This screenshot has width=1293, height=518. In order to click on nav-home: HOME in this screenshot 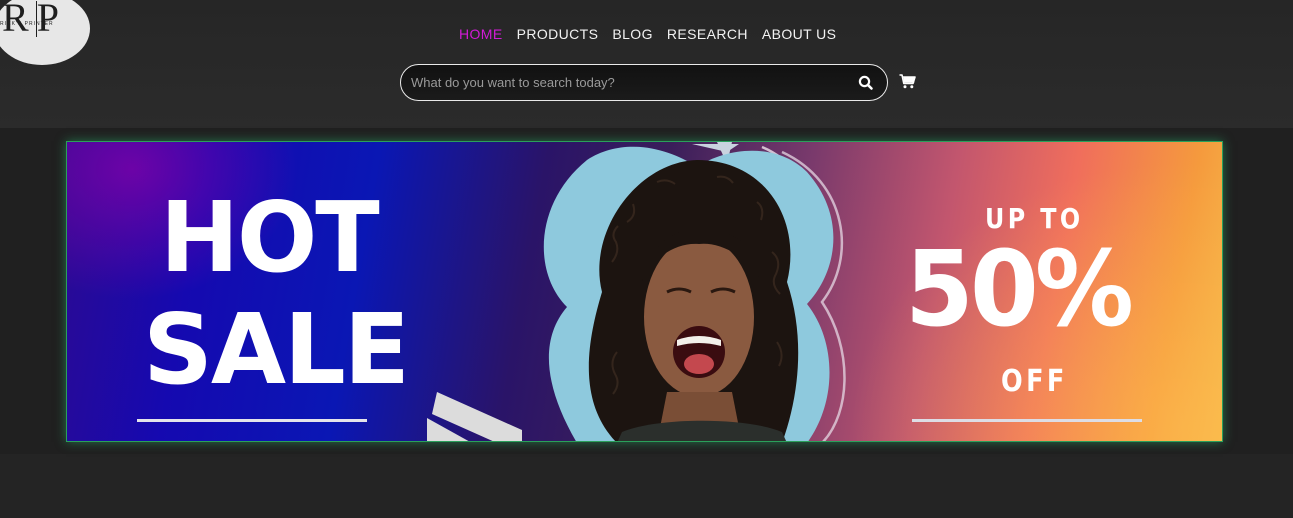, I will do `click(481, 34)`.